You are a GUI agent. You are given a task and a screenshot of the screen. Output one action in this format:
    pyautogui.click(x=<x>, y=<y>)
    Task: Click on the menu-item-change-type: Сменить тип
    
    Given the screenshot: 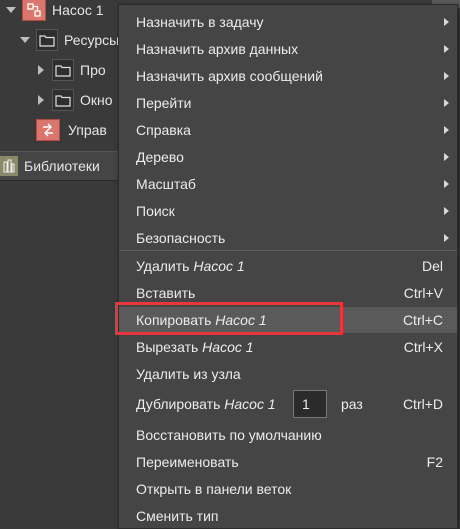 What is the action you would take?
    pyautogui.click(x=288, y=516)
    